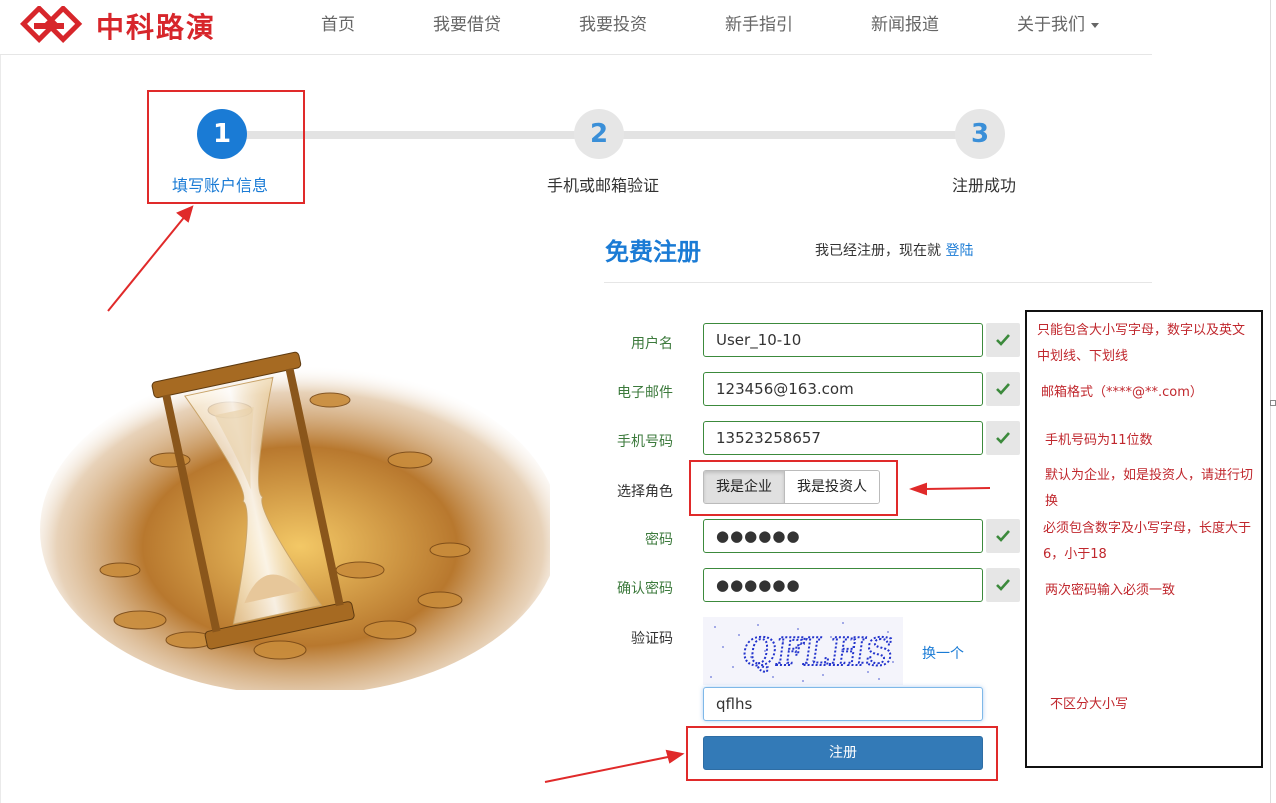  Describe the element at coordinates (843, 753) in the screenshot. I see `register-button: 注册` at that location.